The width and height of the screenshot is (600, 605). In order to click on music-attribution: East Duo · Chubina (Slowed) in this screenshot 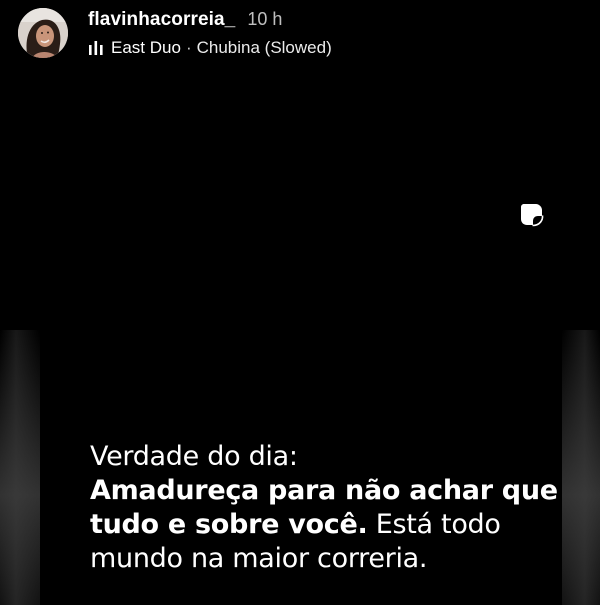, I will do `click(210, 48)`.